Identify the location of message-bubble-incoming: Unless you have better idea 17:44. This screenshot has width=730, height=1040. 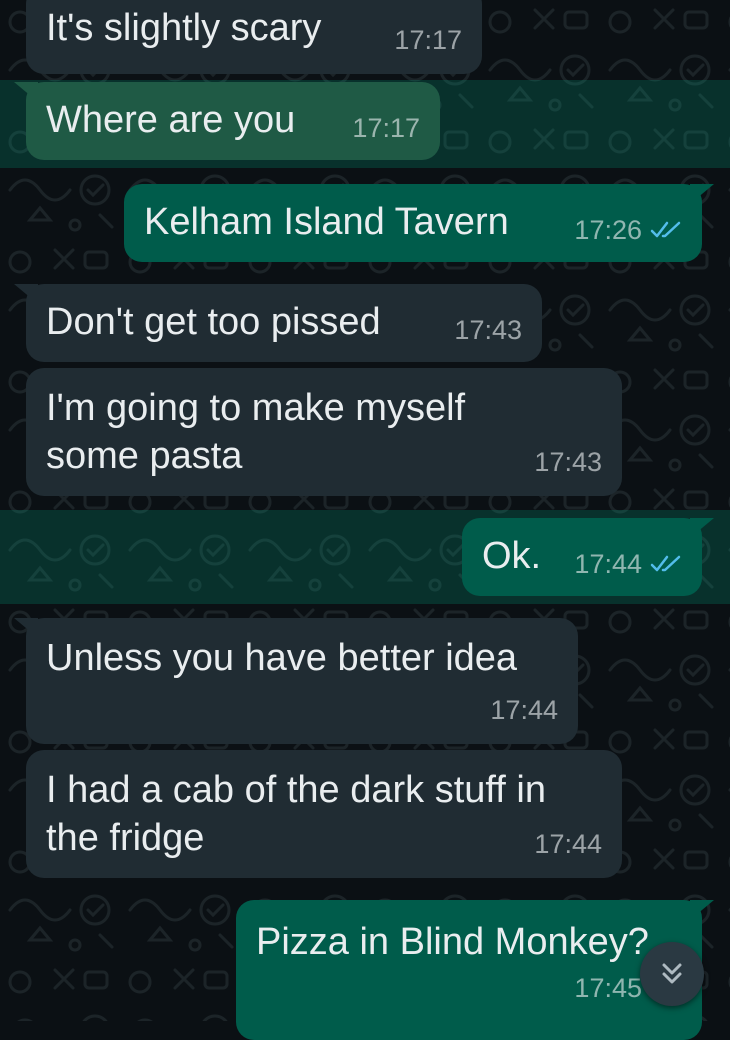
(296, 681).